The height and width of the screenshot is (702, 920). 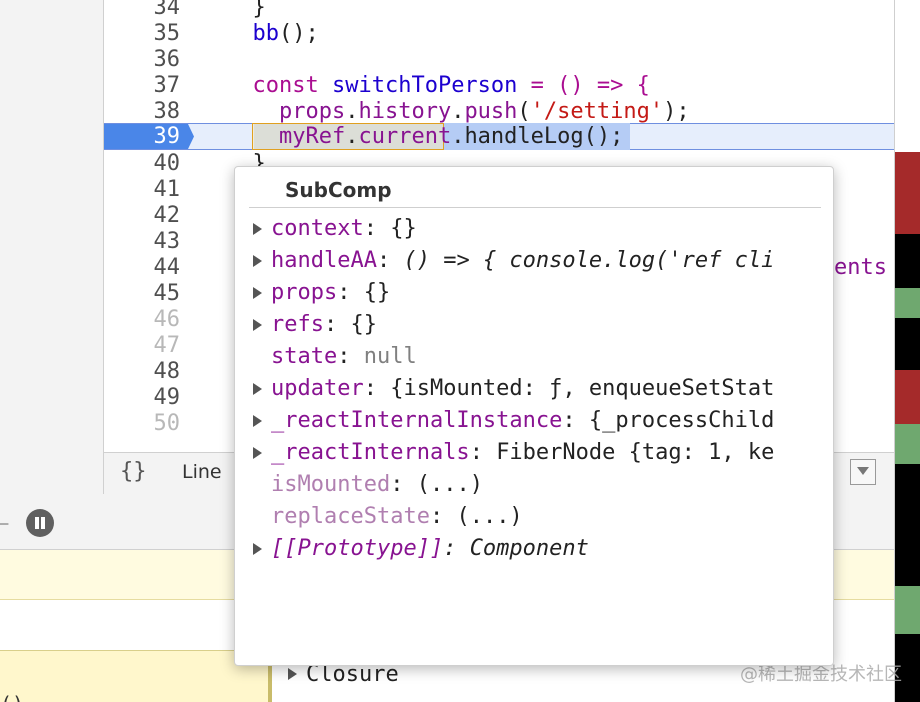 I want to click on code-token-method: push, so click(x=491, y=111).